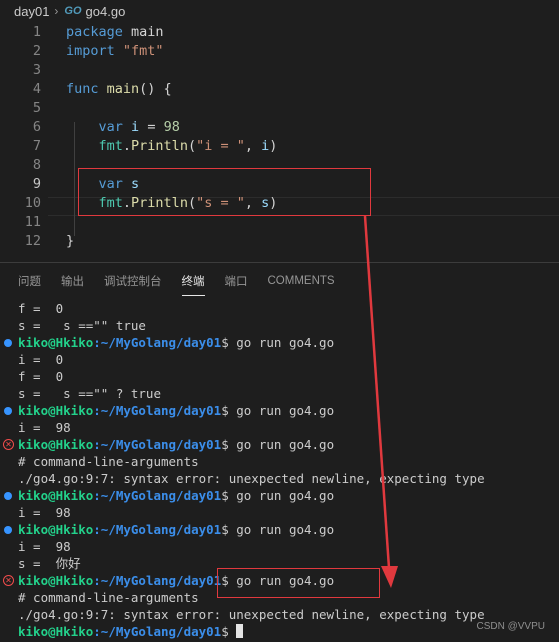 The image size is (559, 642). What do you see at coordinates (155, 89) in the screenshot?
I see `code-token: () {` at bounding box center [155, 89].